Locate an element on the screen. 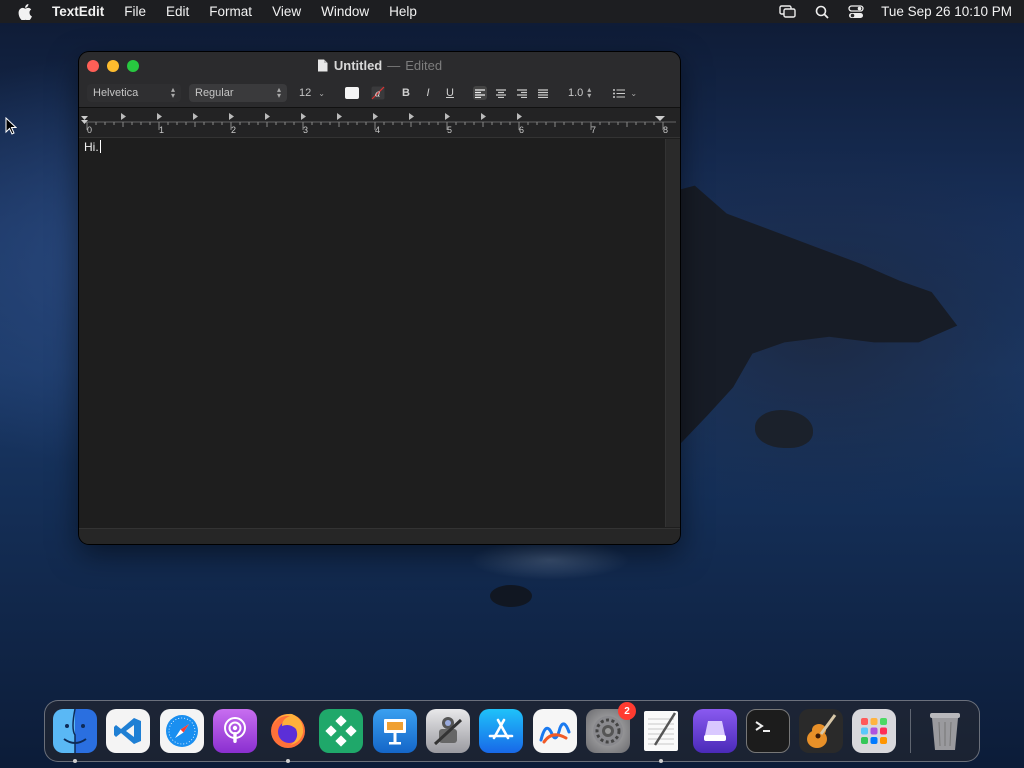 The image size is (1024, 768). menu-clock: Tue Sep 26 10:10 PM is located at coordinates (946, 11).